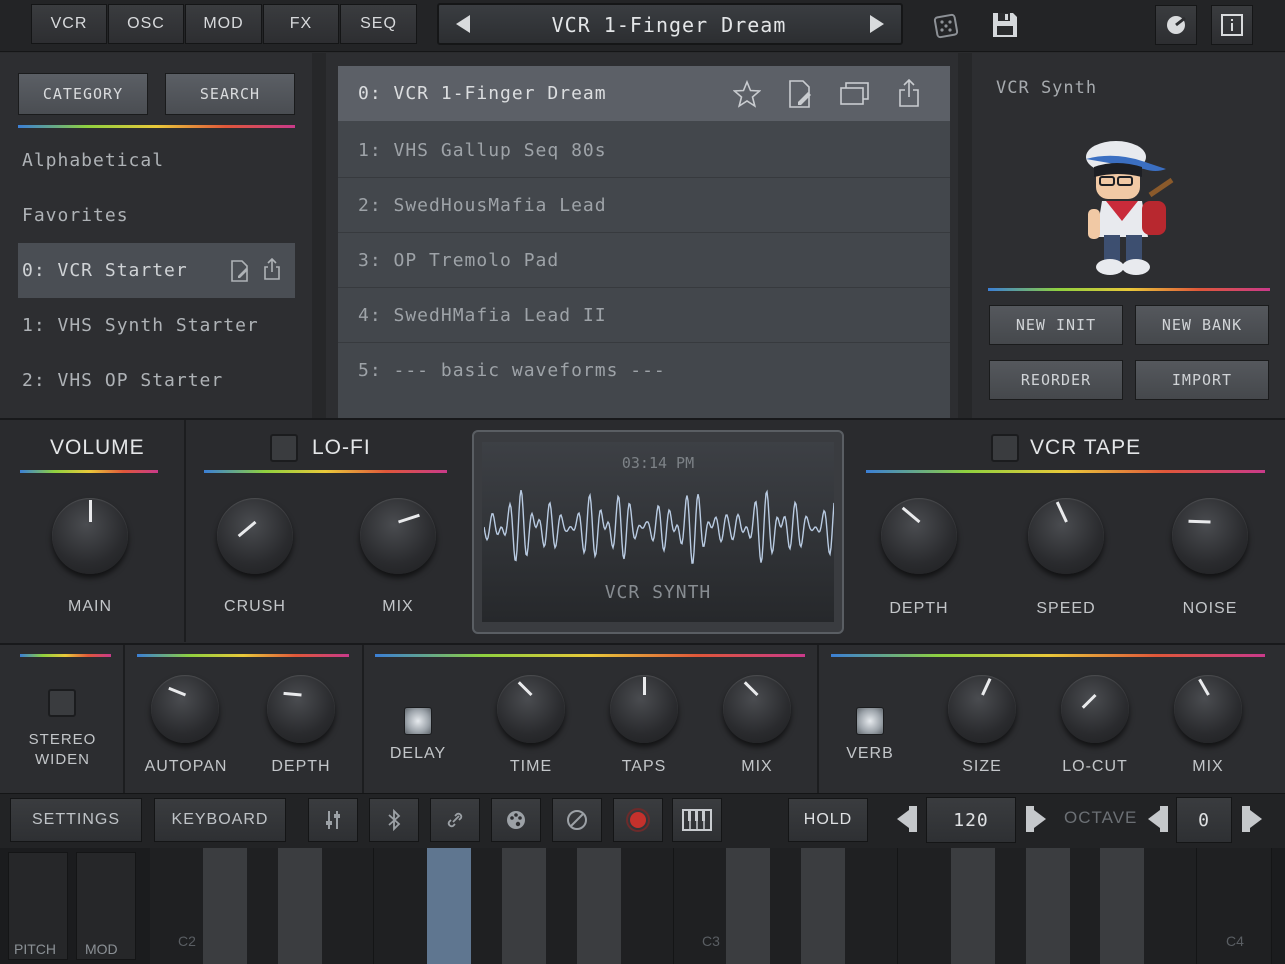  Describe the element at coordinates (156, 325) in the screenshot. I see `list-item: 1: VHS Synth Starter` at that location.